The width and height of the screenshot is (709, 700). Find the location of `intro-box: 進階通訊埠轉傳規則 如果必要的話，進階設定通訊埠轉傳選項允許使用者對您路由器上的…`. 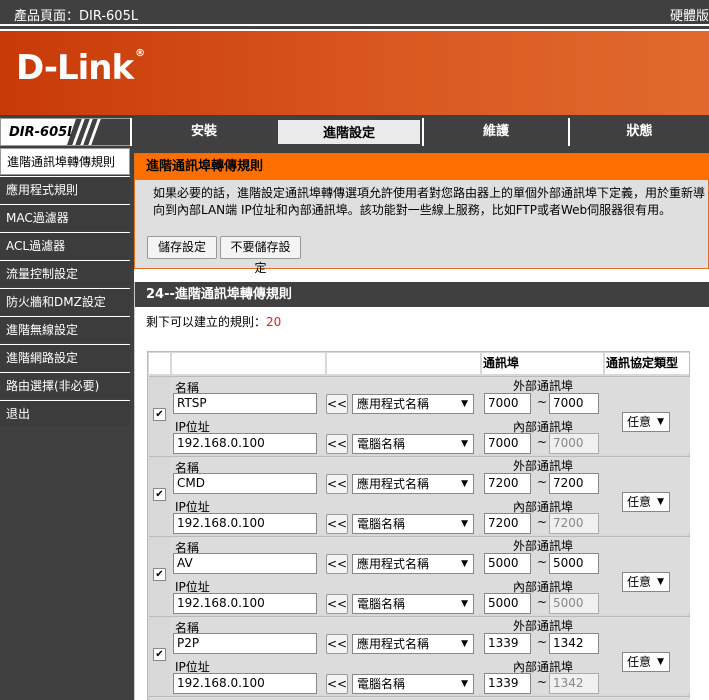

intro-box: 進階通訊埠轉傳規則 如果必要的話，進階設定通訊埠轉傳選項允許使用者對您路由器上的… is located at coordinates (421, 214).